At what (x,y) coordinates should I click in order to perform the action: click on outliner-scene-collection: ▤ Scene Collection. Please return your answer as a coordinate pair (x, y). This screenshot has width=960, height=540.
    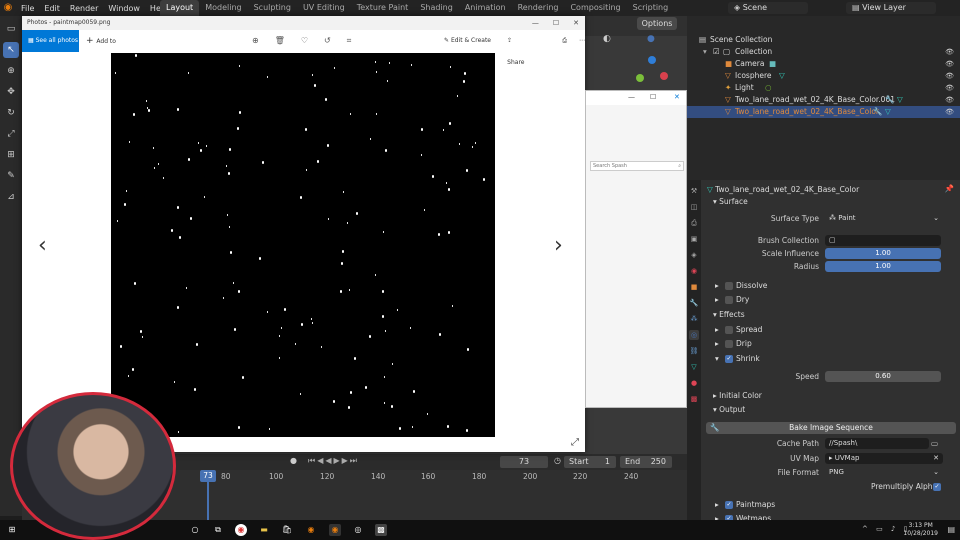
    Looking at the image, I should click on (823, 40).